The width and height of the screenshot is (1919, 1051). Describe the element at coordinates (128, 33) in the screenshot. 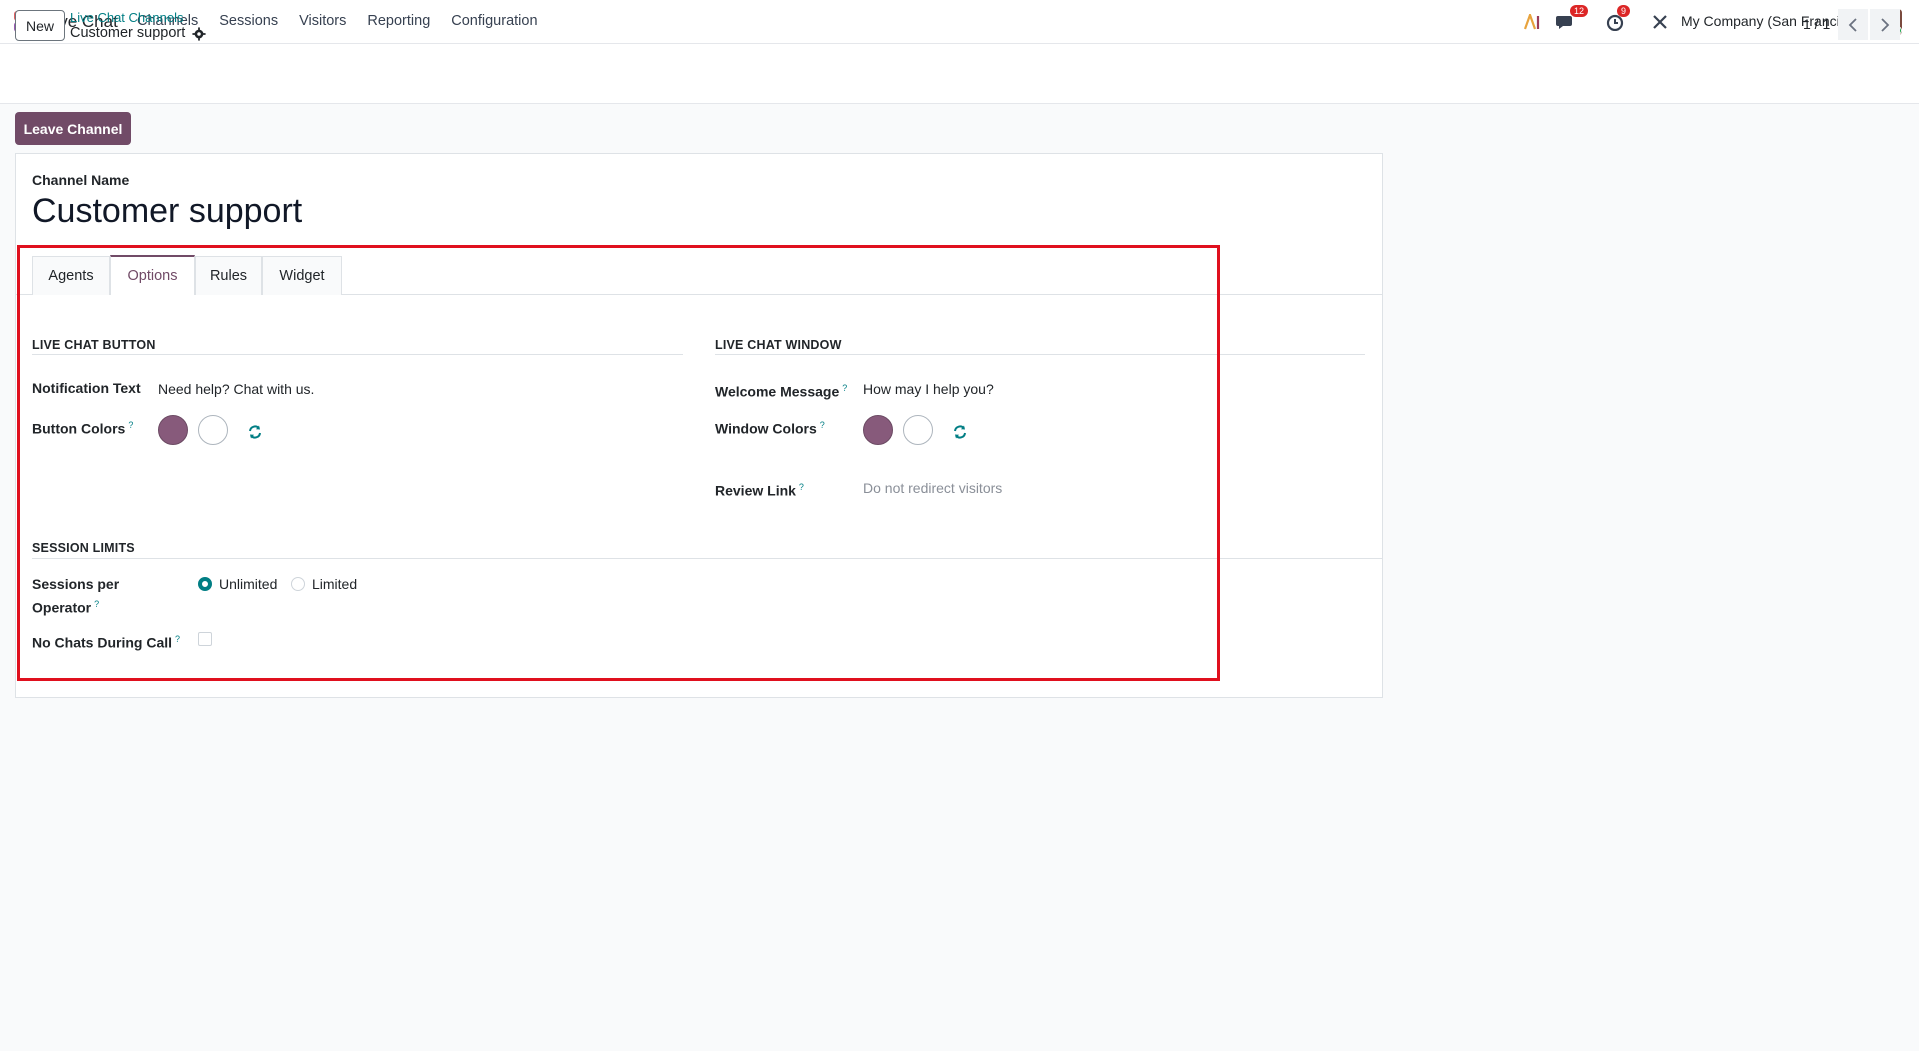

I see `breadcrumb-current-record: Customer support` at that location.